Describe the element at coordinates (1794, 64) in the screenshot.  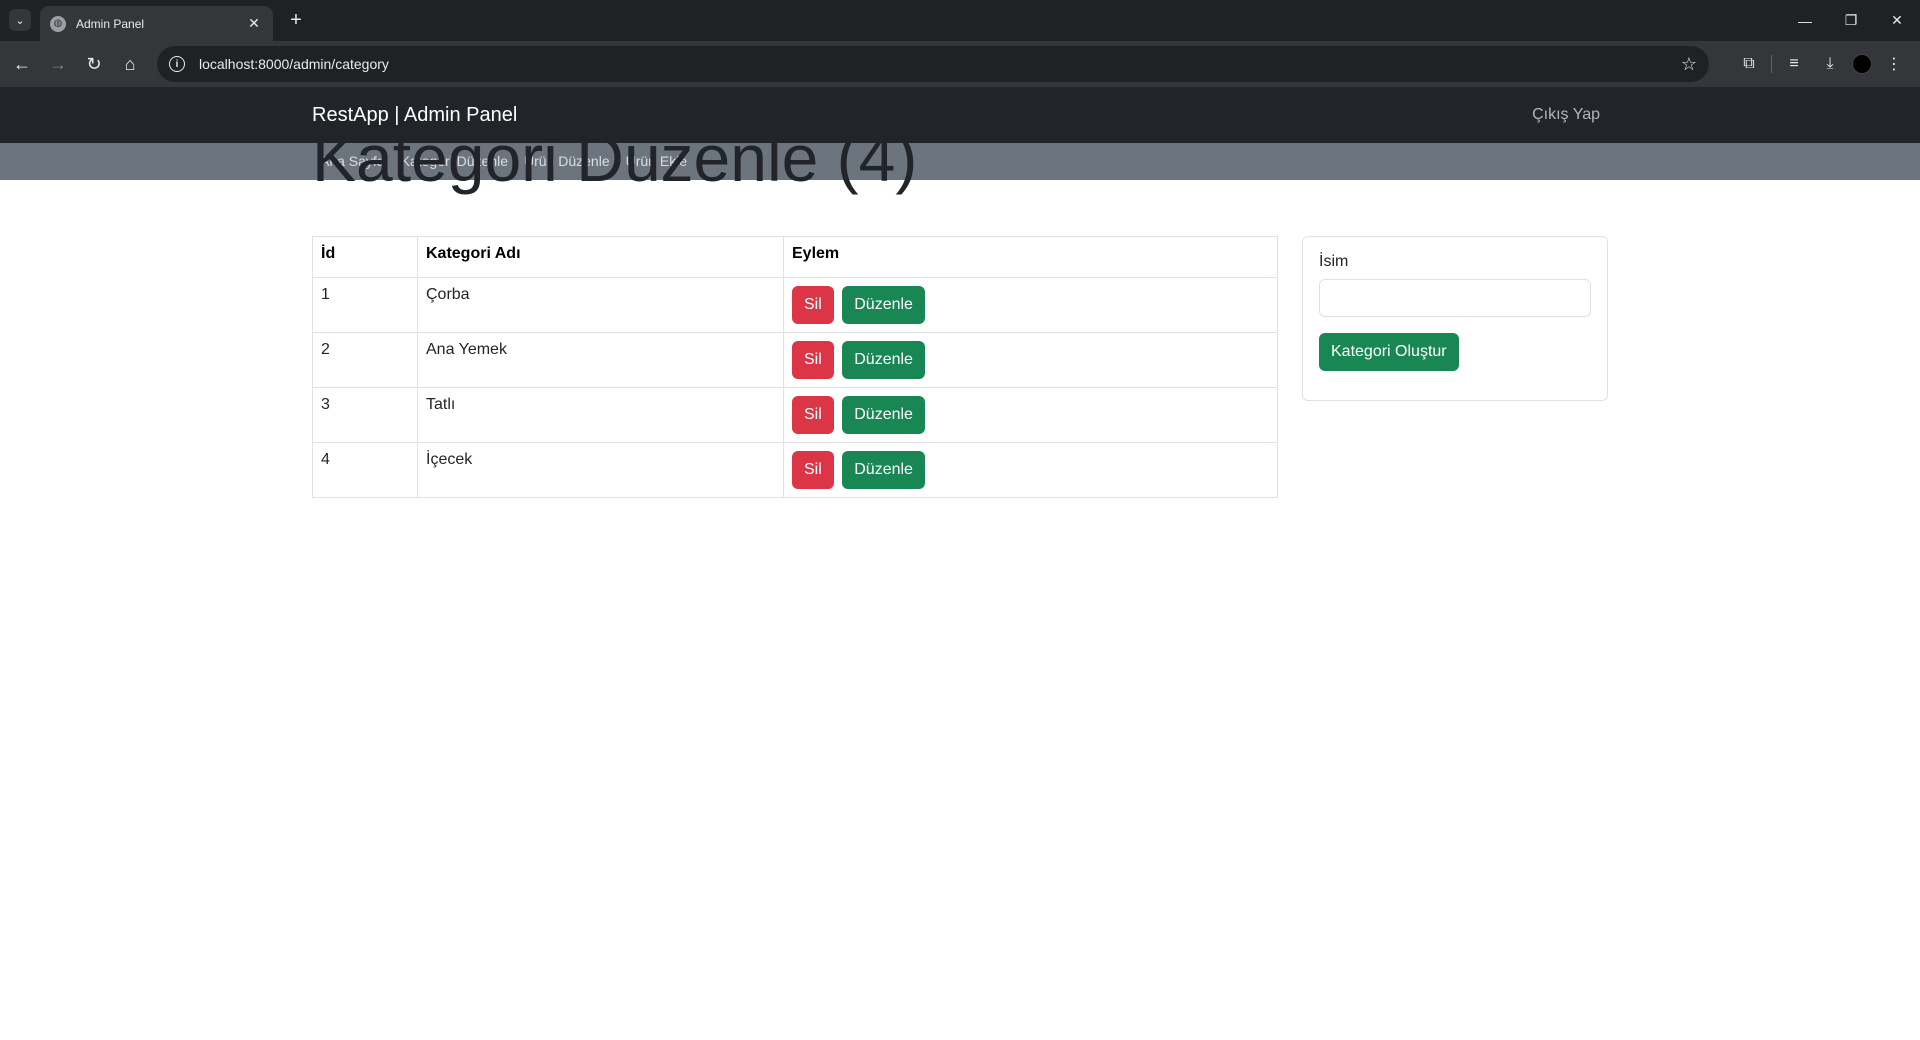
I see `media-queue-icon: ≡` at that location.